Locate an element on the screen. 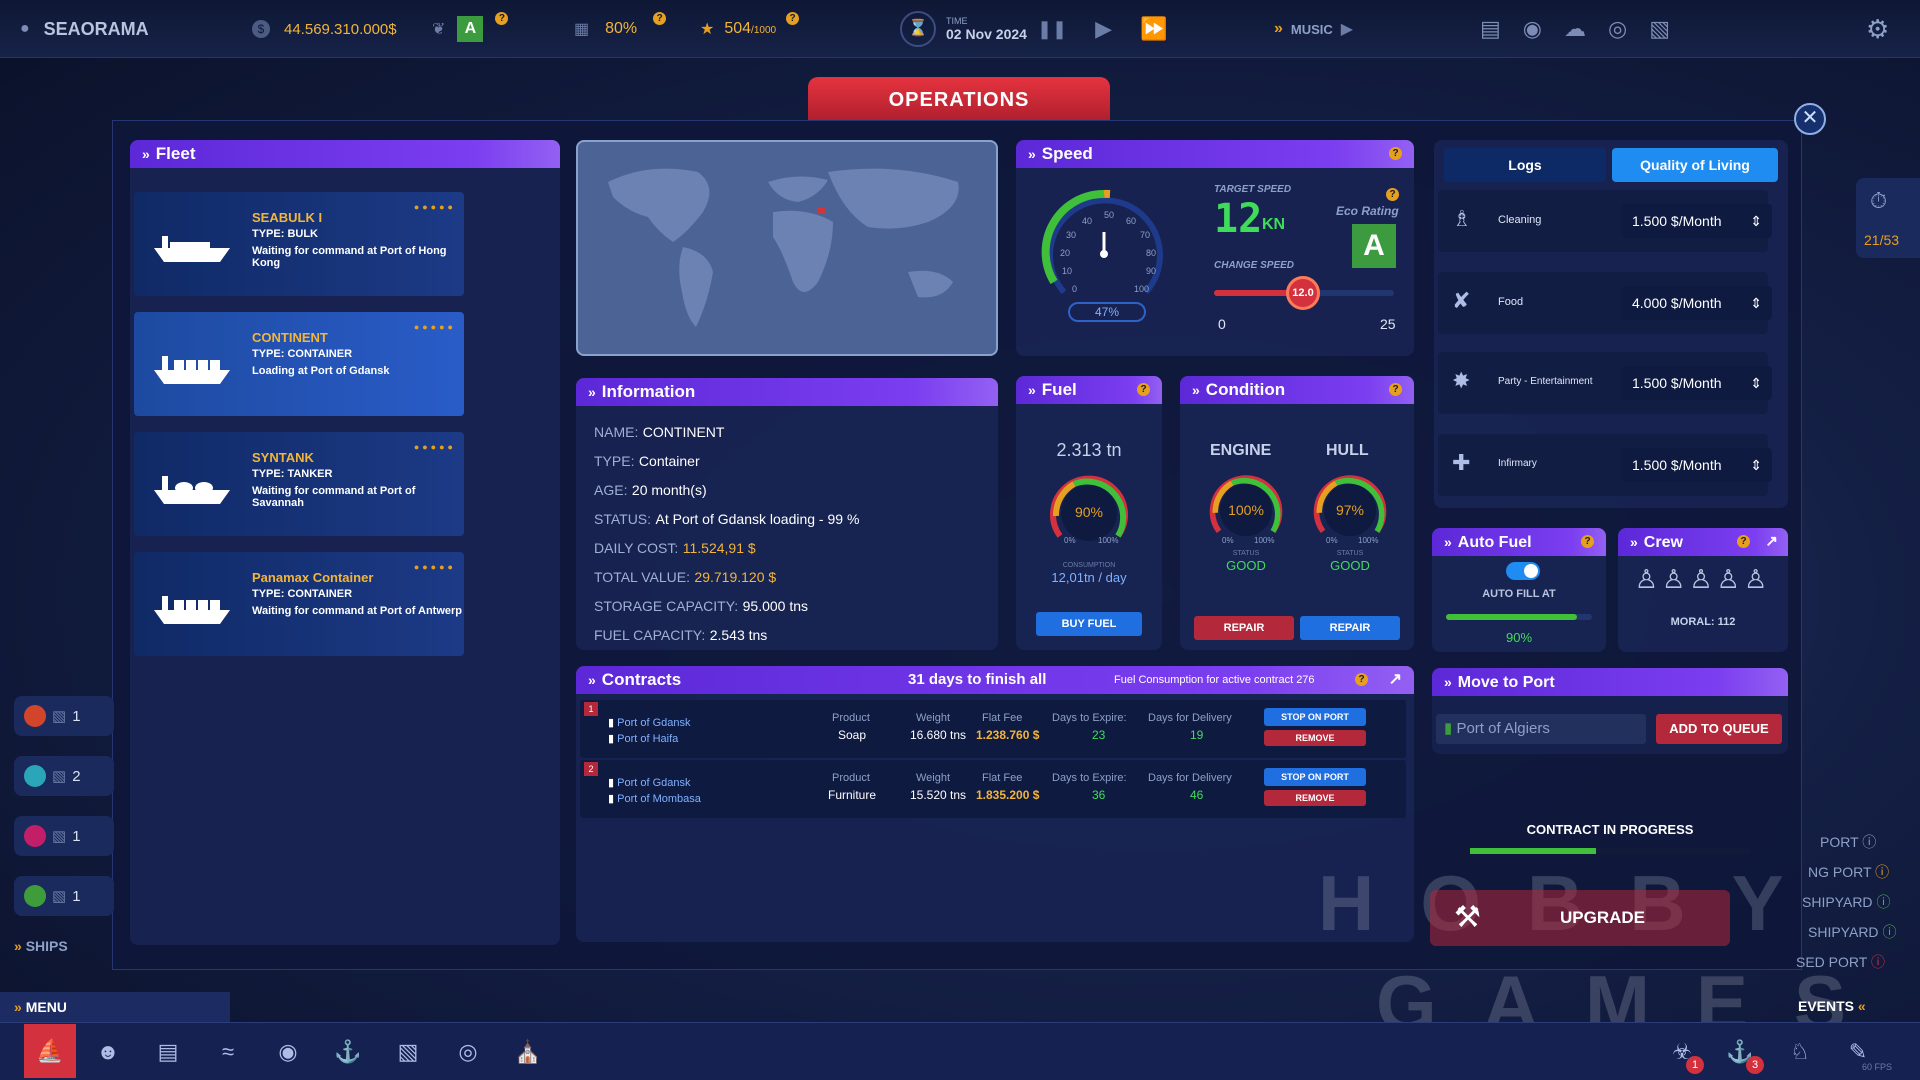 The image size is (1920, 1080). shipyard-icon: ⚓ is located at coordinates (348, 1052).